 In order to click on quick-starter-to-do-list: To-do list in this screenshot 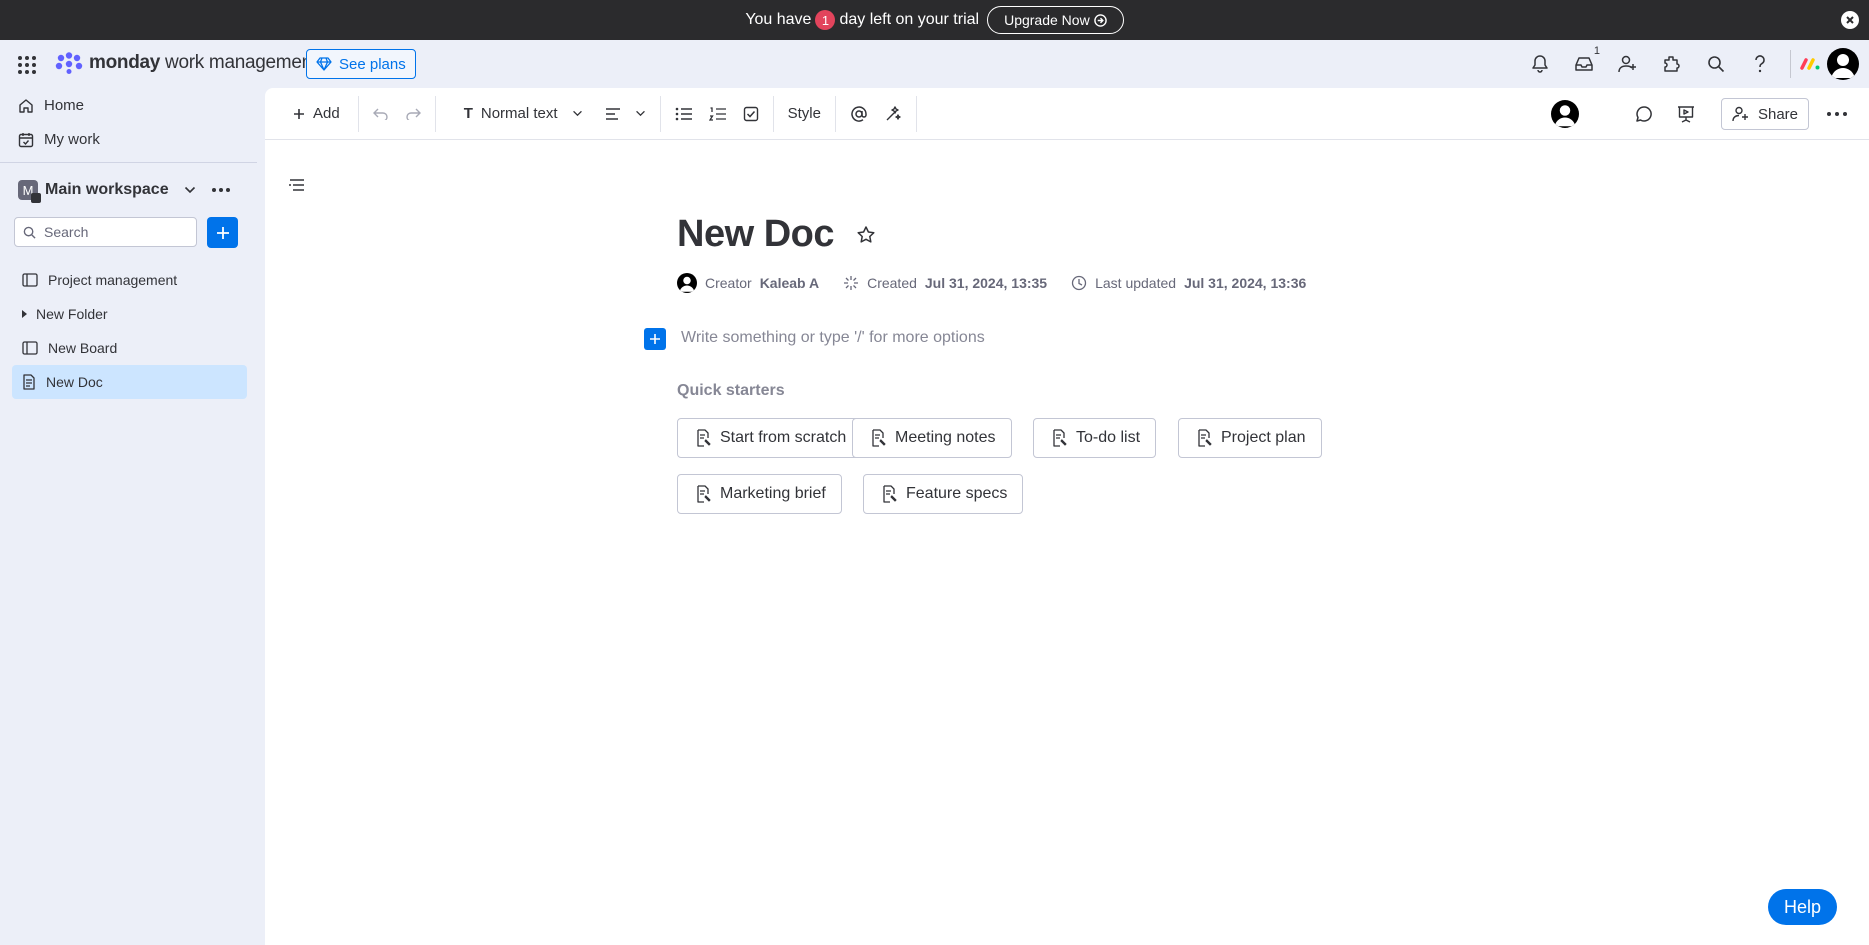, I will do `click(1095, 438)`.